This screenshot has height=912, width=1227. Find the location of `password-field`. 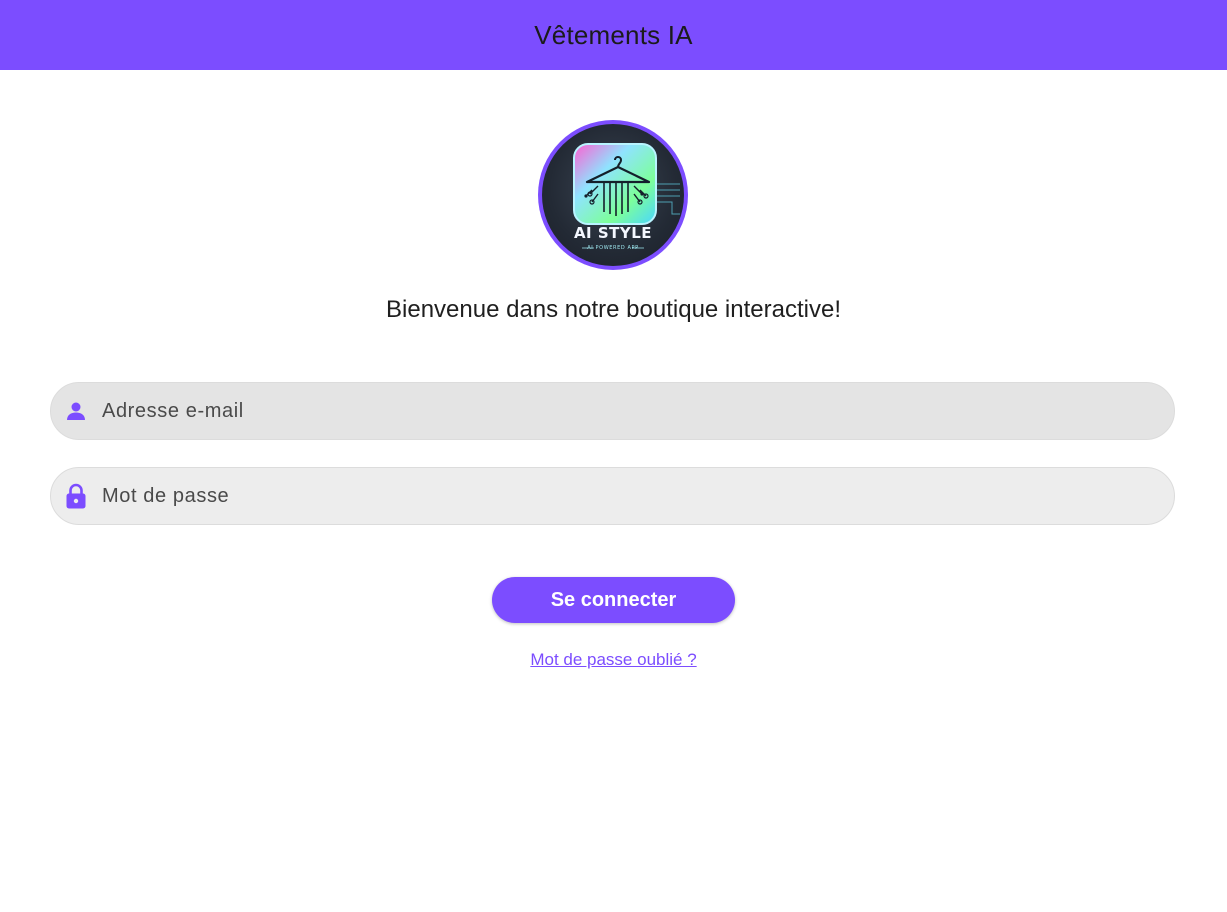

password-field is located at coordinates (612, 496).